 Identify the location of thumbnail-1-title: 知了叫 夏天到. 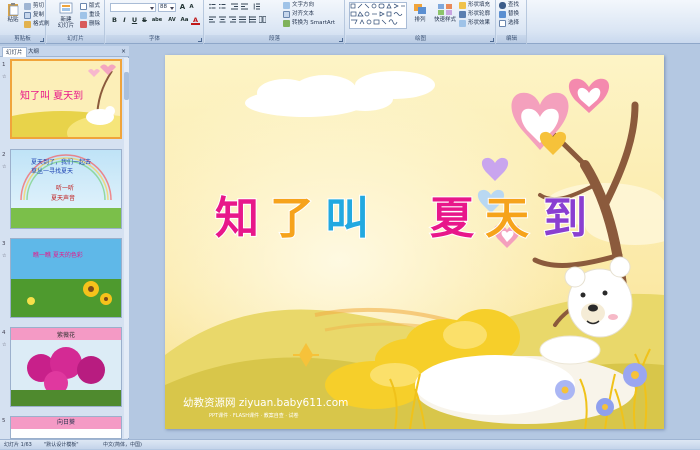
(51, 95).